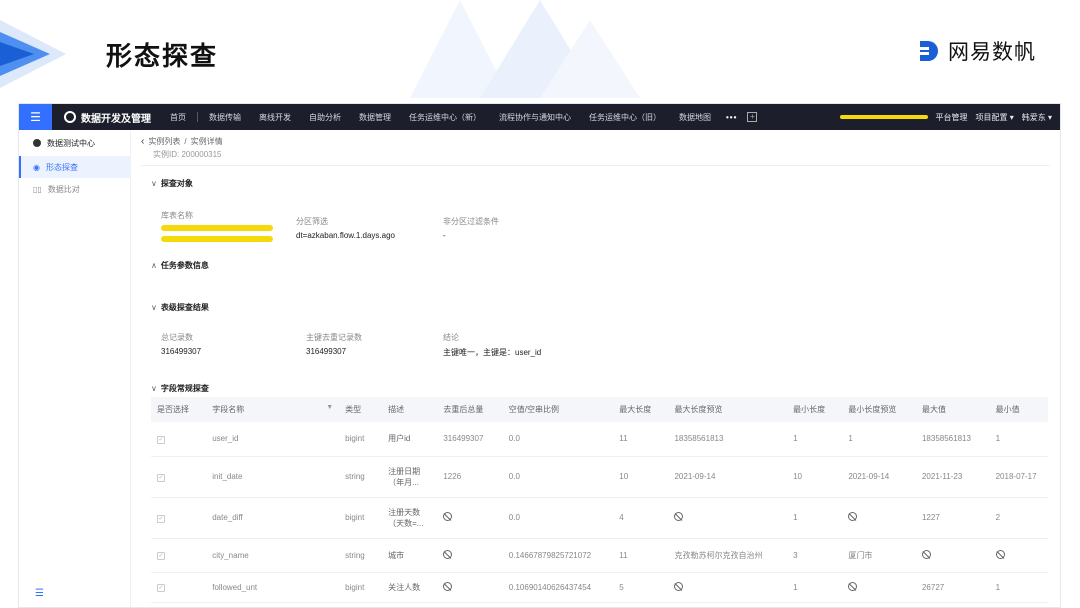  I want to click on table-cell: 1227, so click(952, 518).